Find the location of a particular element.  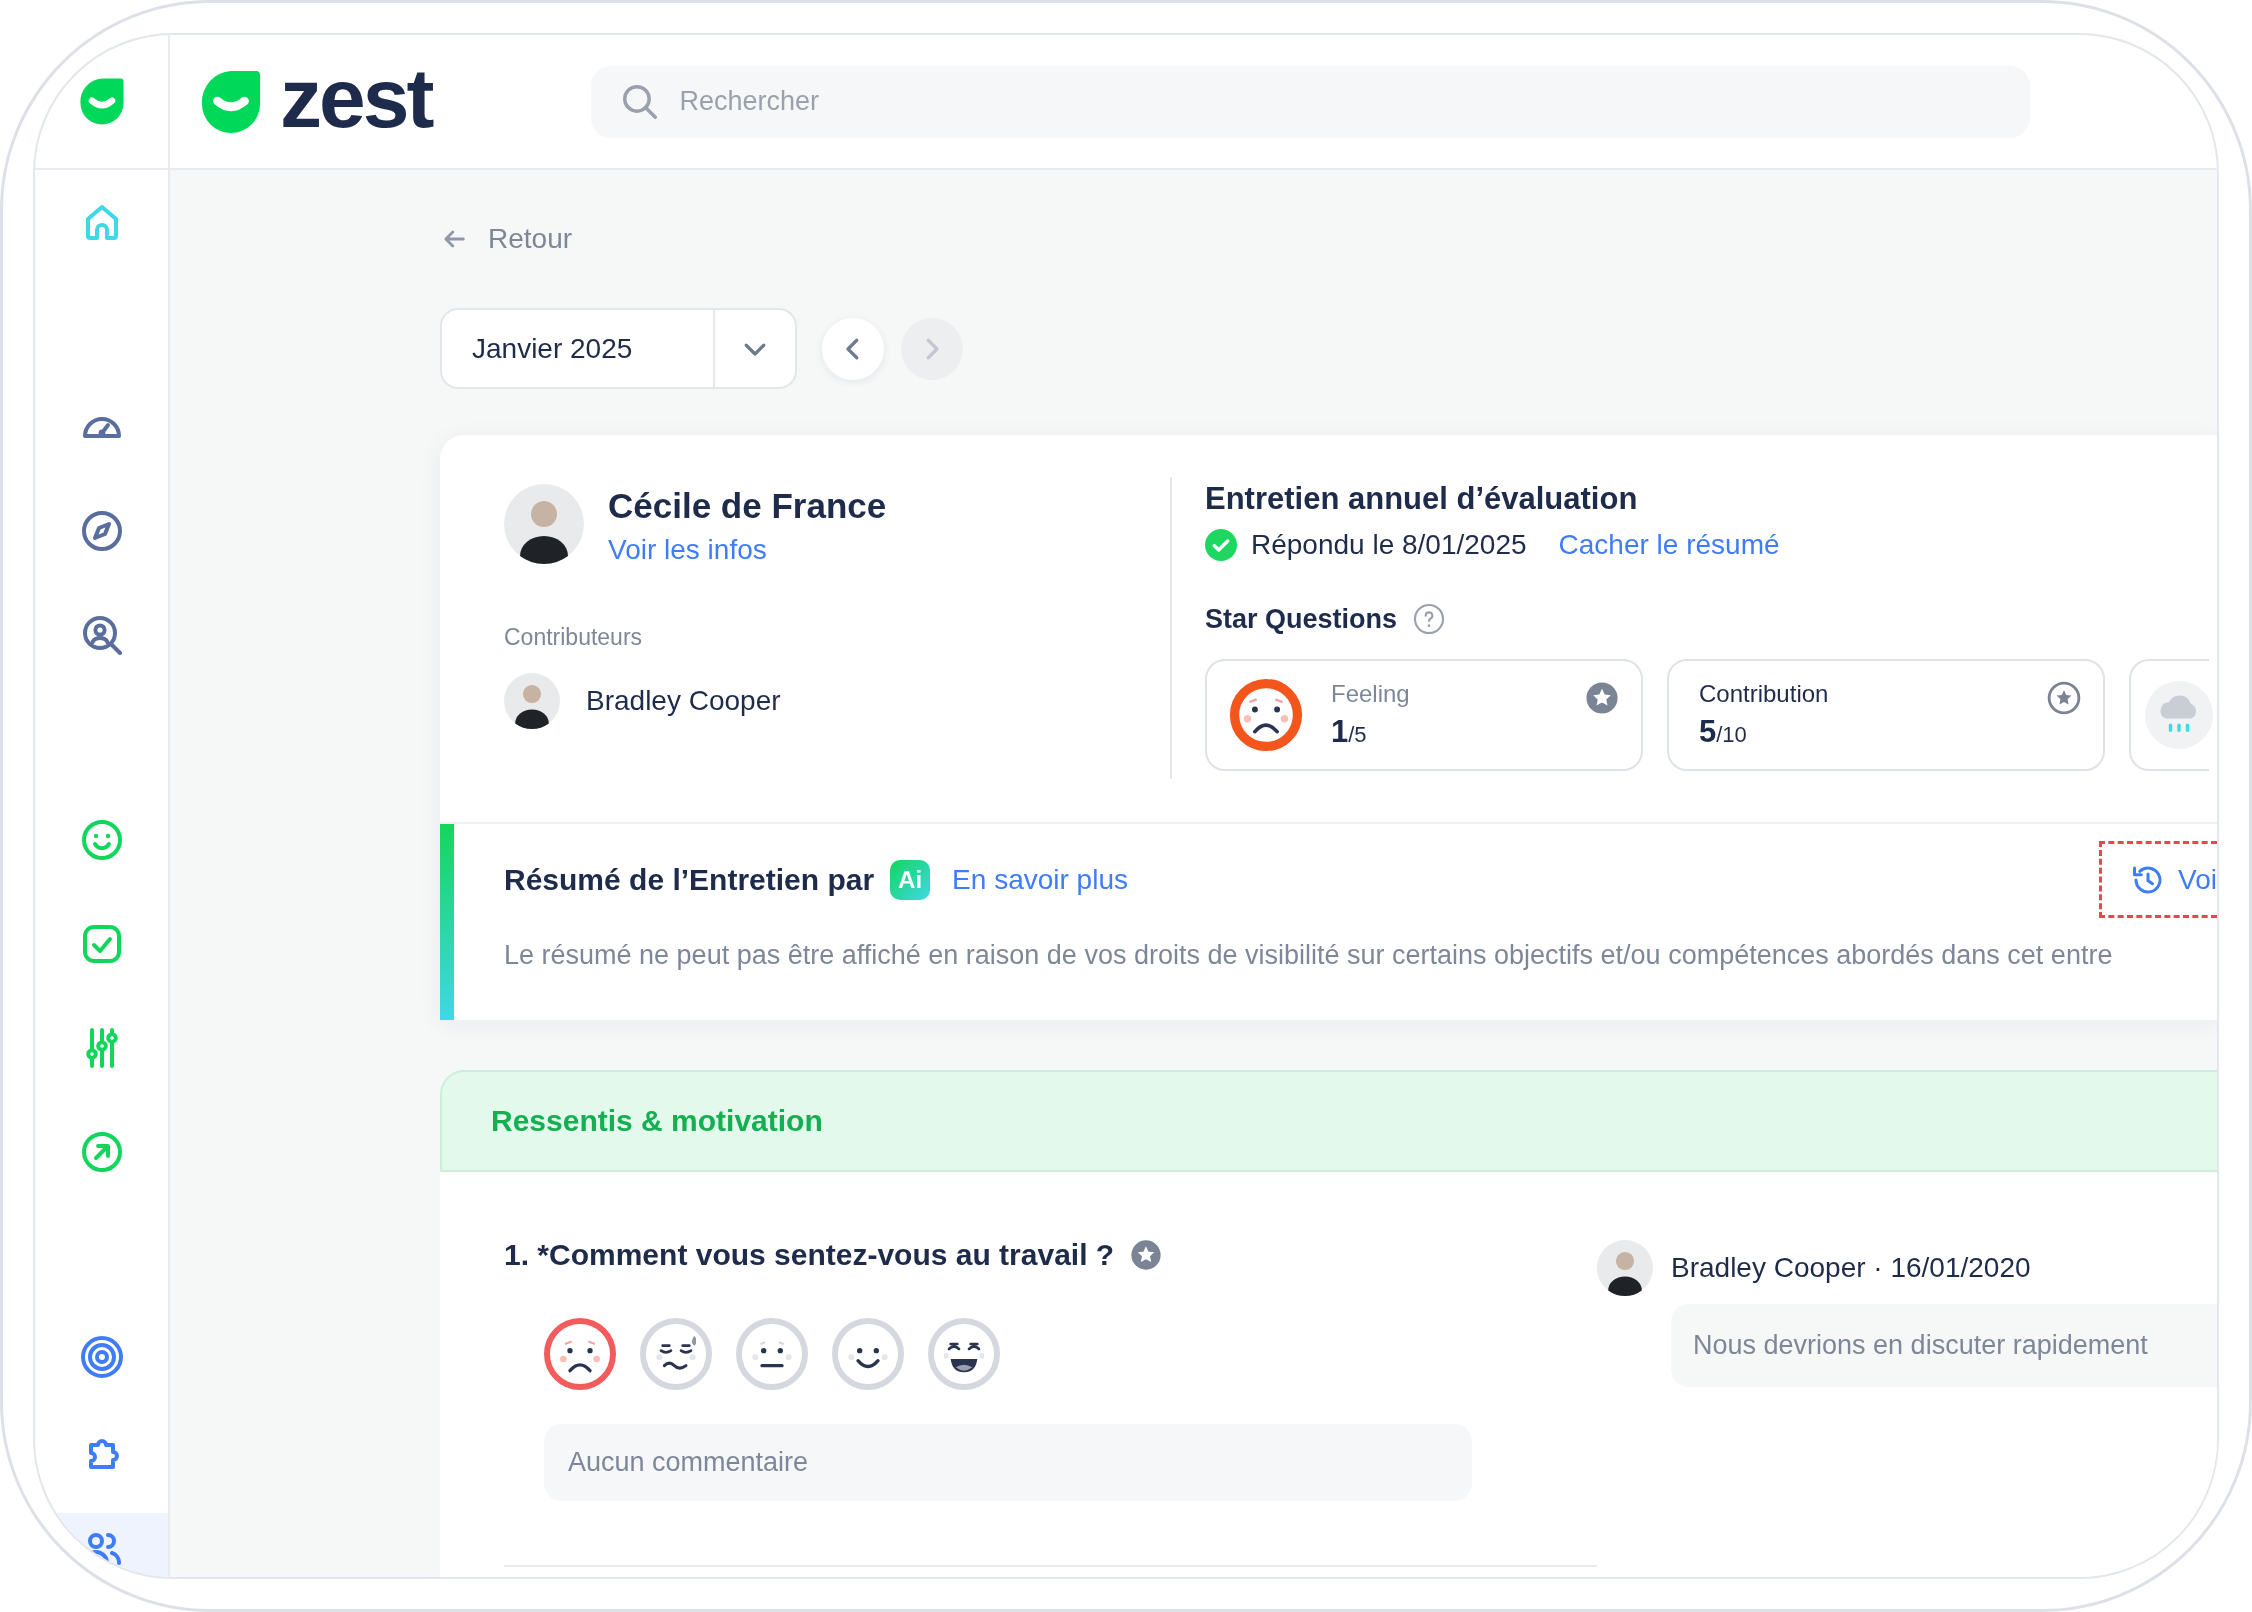

status-text: Répondu le 8/01/2025 is located at coordinates (1389, 545).